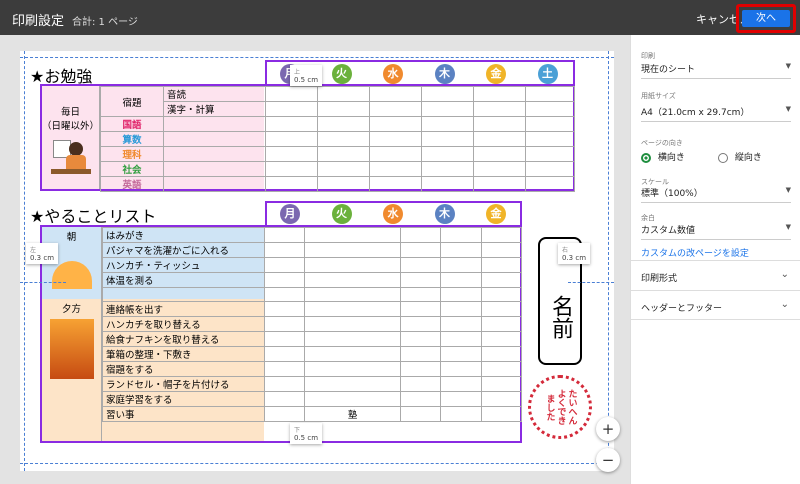 The height and width of the screenshot is (484, 800). I want to click on page-count: 合計: 1 ページ, so click(105, 22).